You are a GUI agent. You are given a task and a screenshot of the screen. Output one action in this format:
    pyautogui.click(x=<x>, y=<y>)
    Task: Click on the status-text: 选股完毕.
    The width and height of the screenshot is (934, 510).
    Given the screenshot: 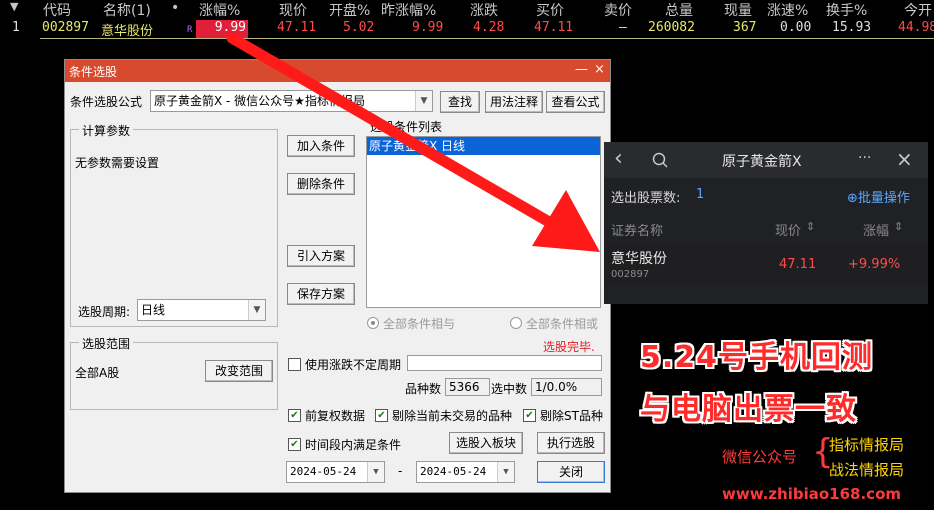 What is the action you would take?
    pyautogui.click(x=569, y=347)
    